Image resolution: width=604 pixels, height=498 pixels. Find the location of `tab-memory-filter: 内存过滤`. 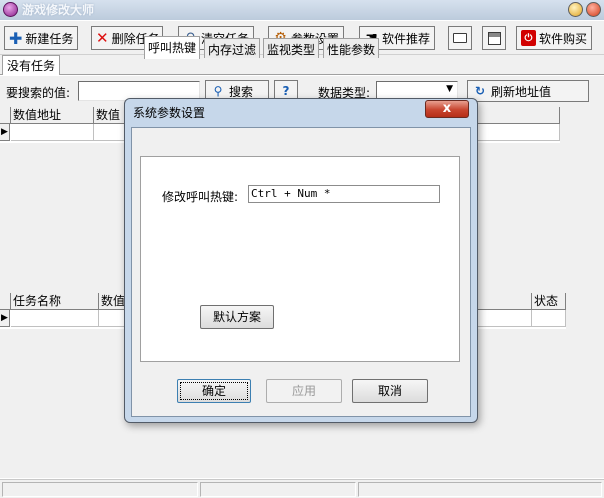

tab-memory-filter: 内存过滤 is located at coordinates (232, 48).